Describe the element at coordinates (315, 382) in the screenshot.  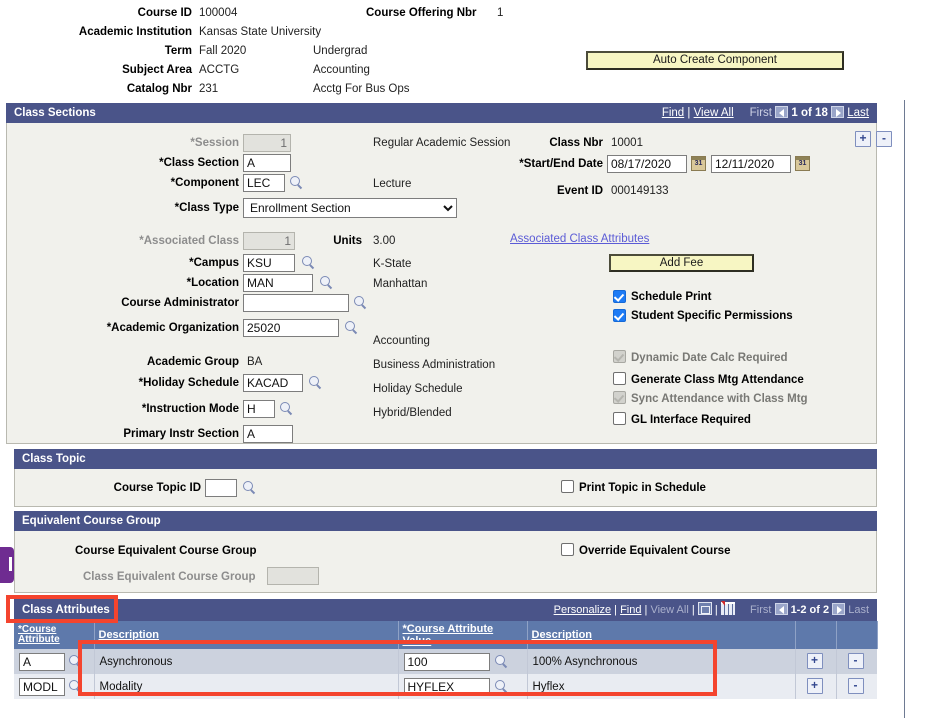
I see `holiday-schedule-lookup-icon` at that location.